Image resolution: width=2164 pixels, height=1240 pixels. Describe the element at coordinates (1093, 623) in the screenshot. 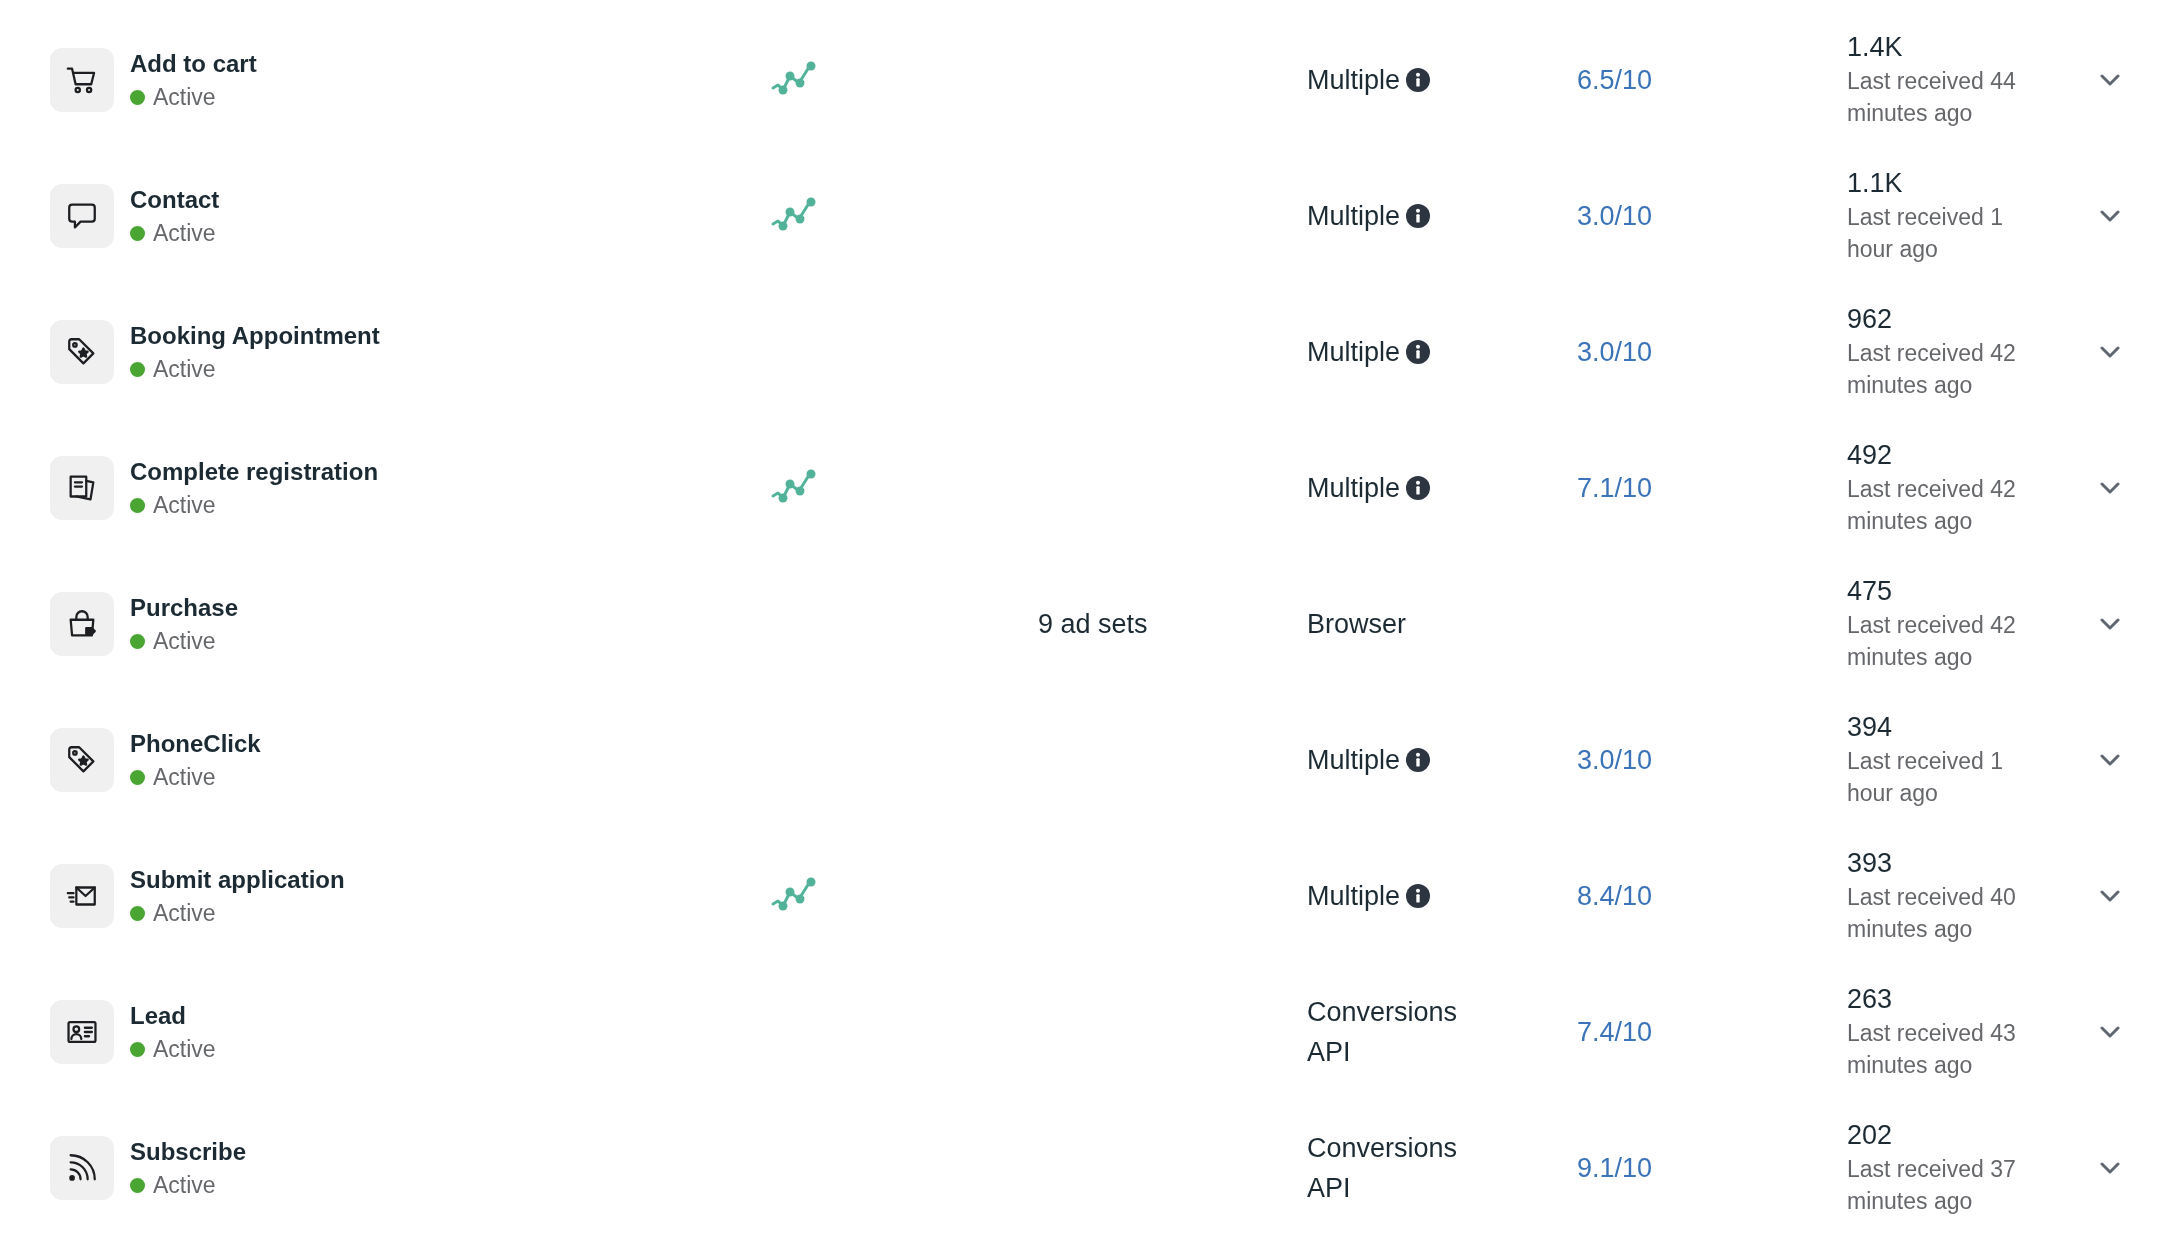

I see `ad-sets-count: 9 ad sets` at that location.